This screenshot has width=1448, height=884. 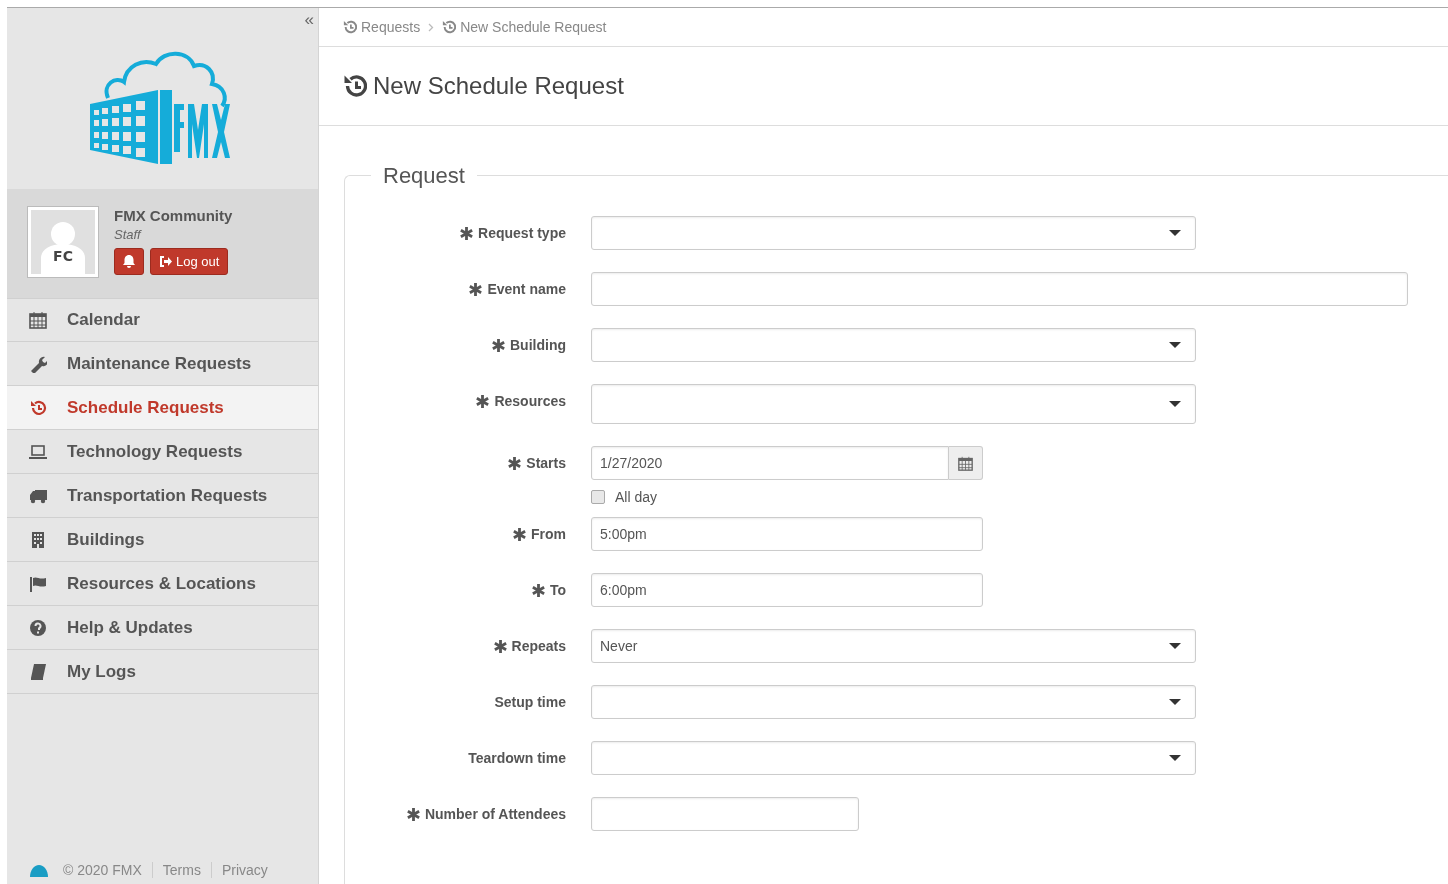 I want to click on field-label: Building, so click(x=455, y=345).